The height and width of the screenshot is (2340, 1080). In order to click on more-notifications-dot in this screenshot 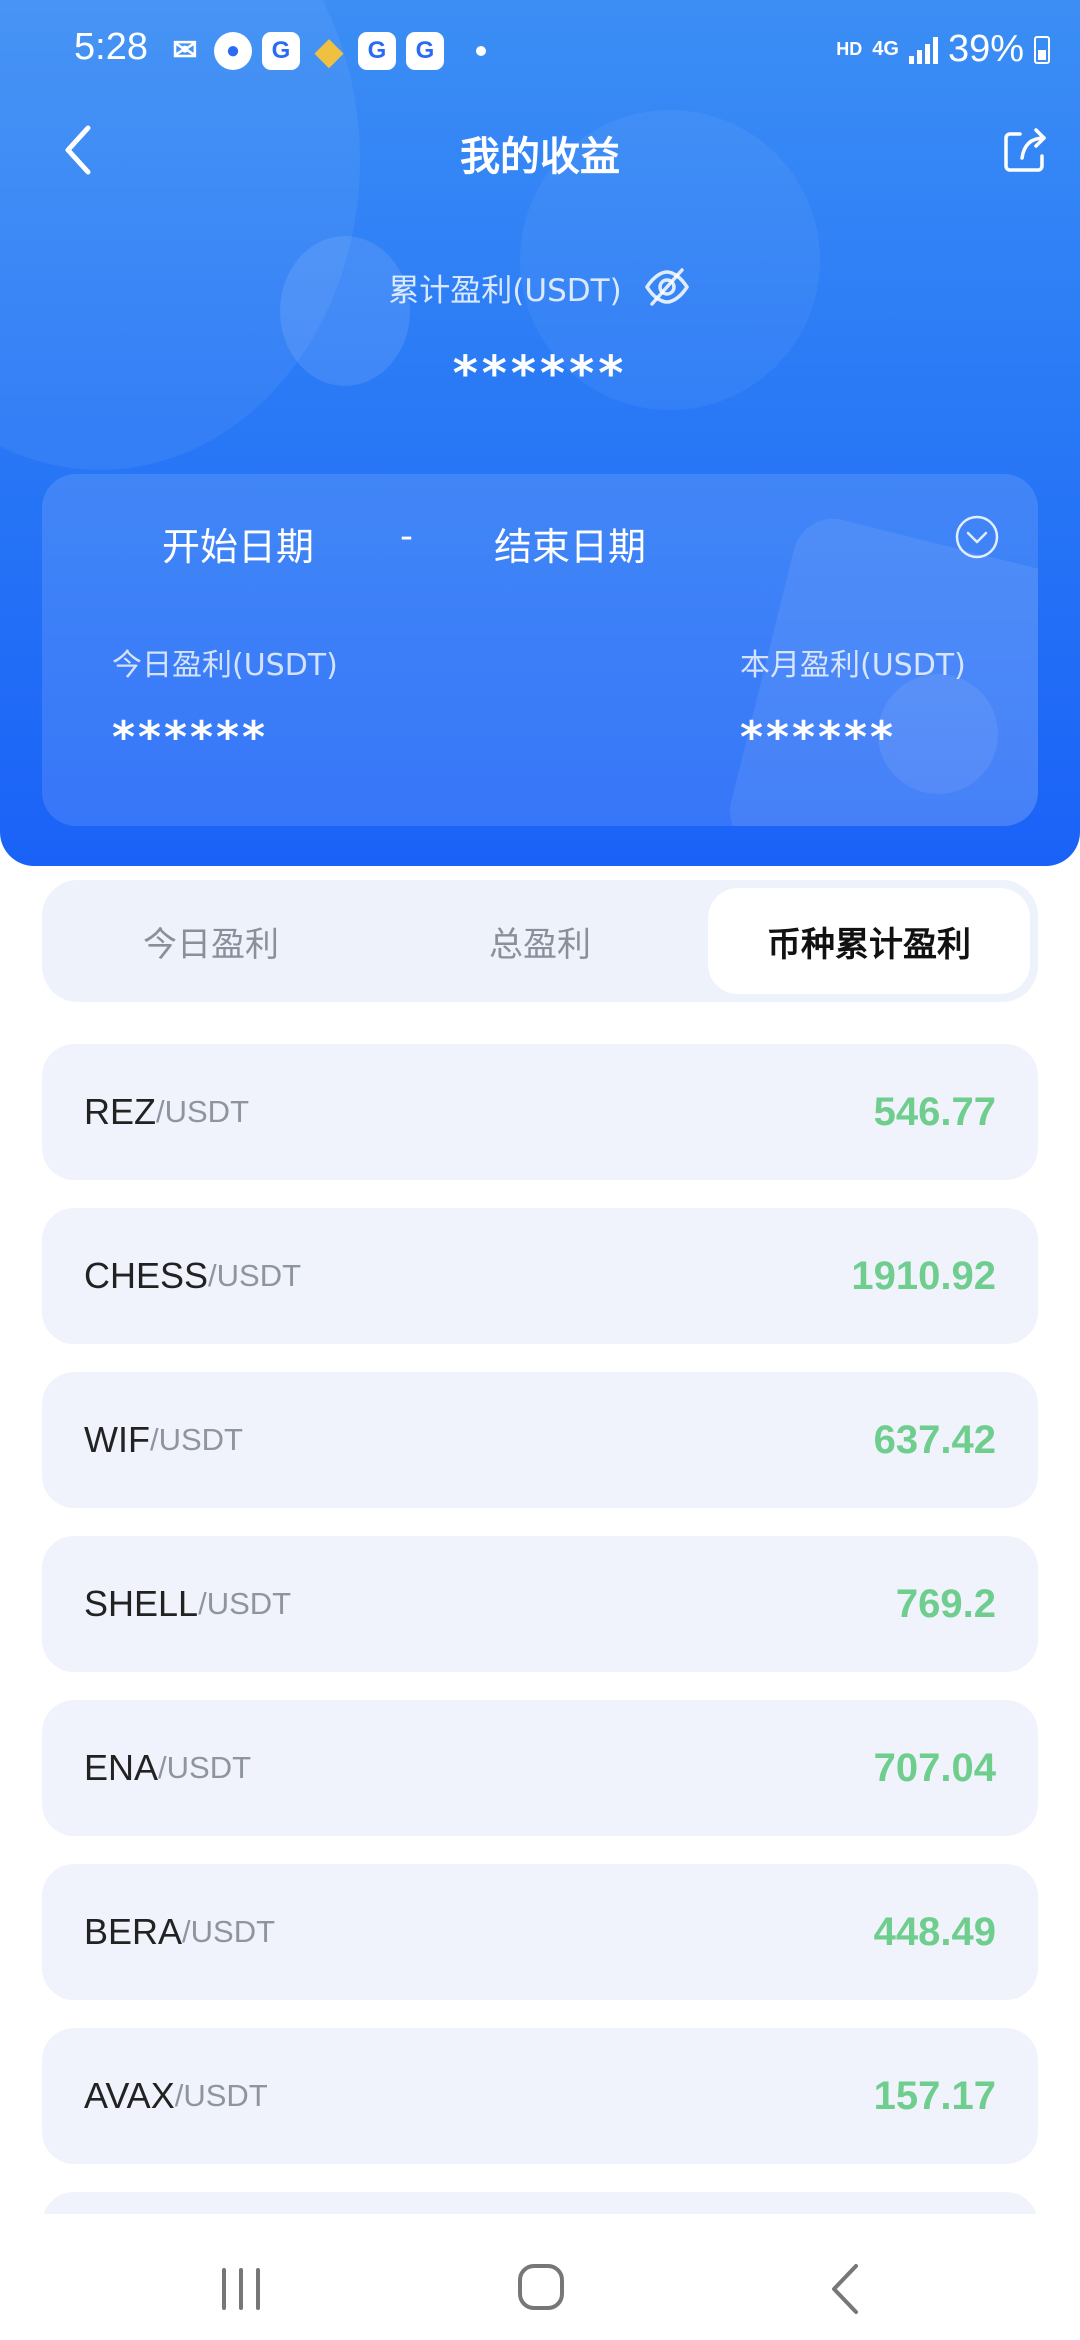, I will do `click(481, 51)`.